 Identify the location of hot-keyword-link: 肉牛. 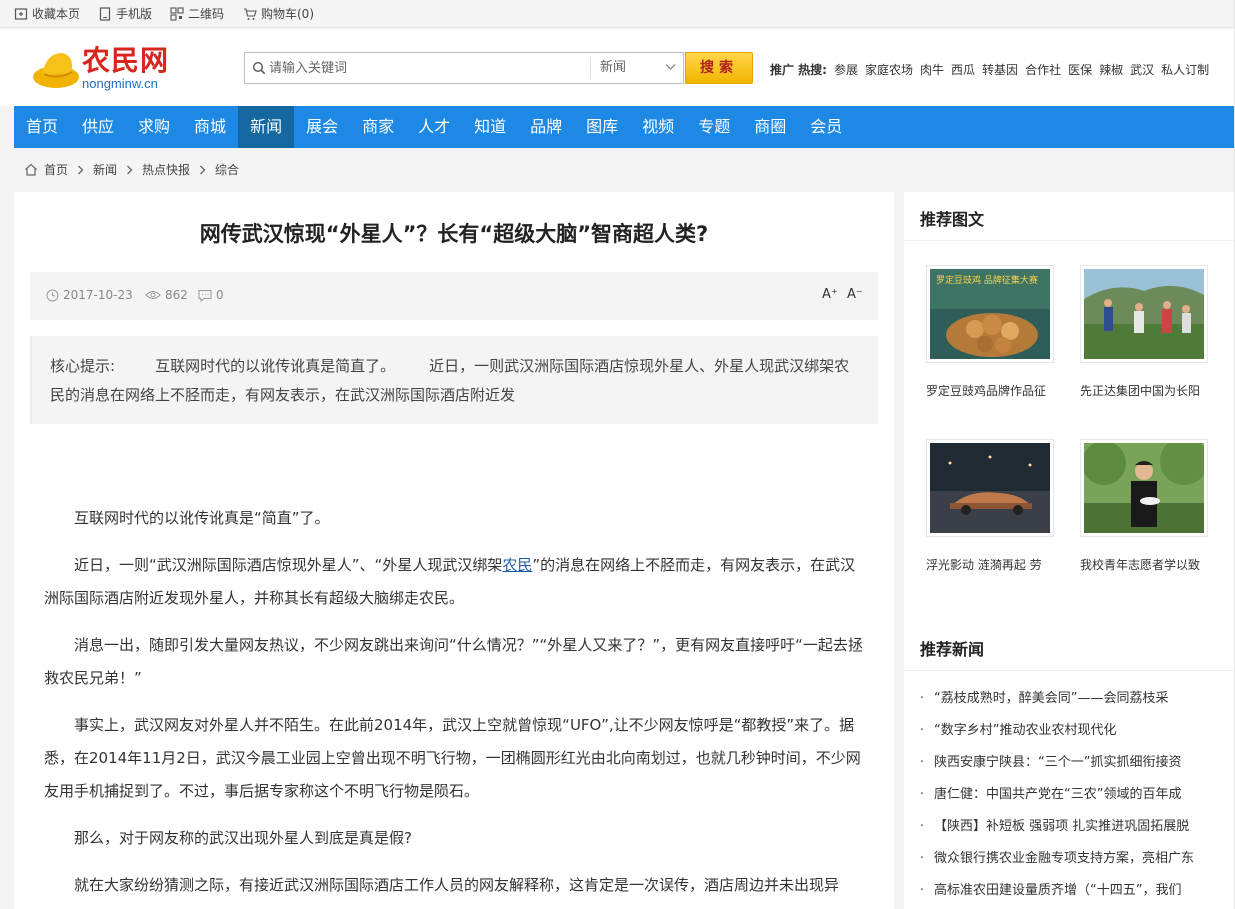
(932, 69).